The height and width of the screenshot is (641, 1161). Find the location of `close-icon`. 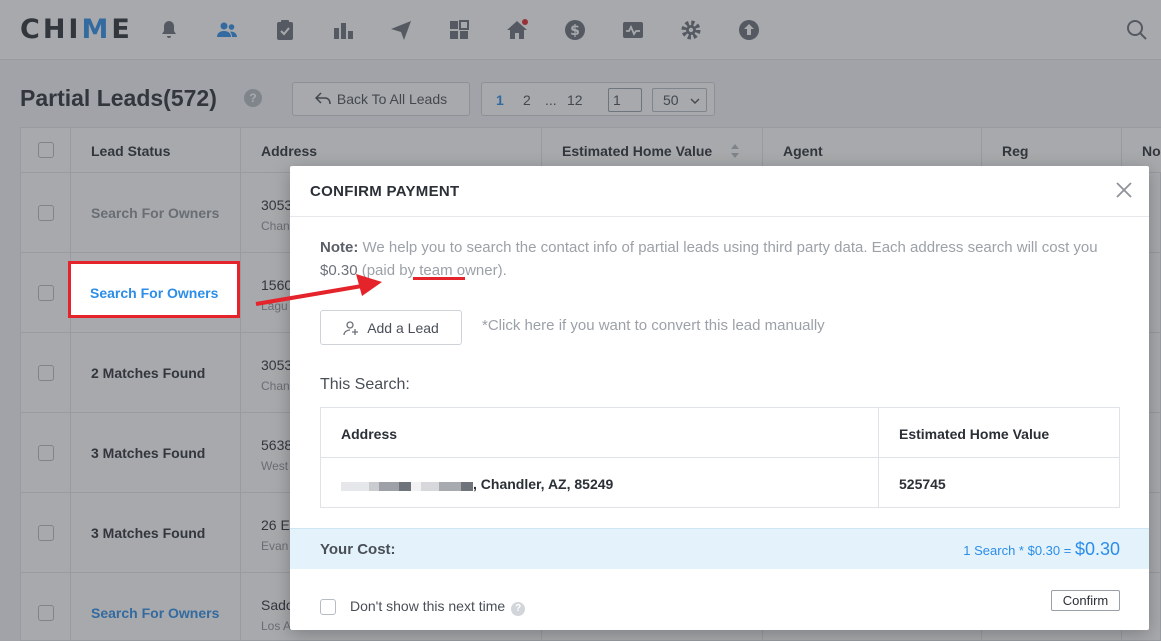

close-icon is located at coordinates (1124, 190).